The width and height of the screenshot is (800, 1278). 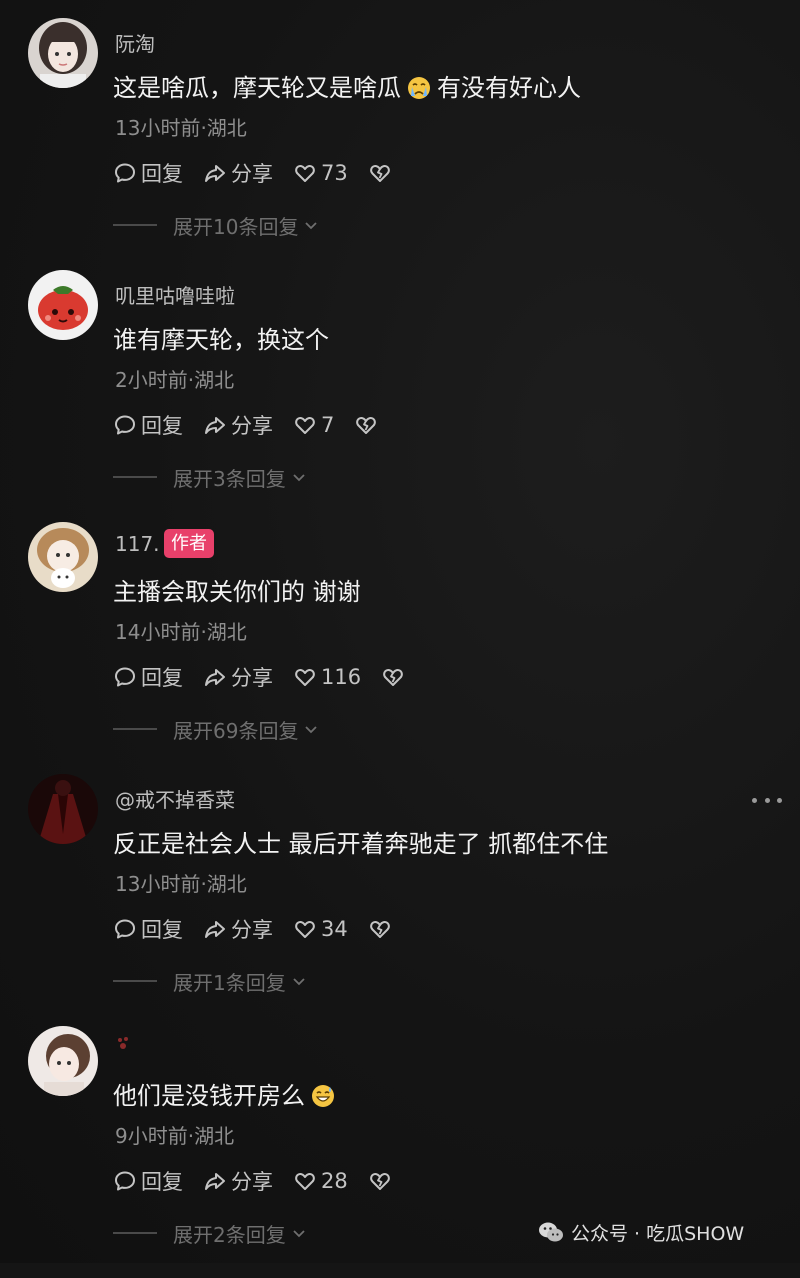 I want to click on expand-replies-label: 展开3条回复, so click(x=229, y=478).